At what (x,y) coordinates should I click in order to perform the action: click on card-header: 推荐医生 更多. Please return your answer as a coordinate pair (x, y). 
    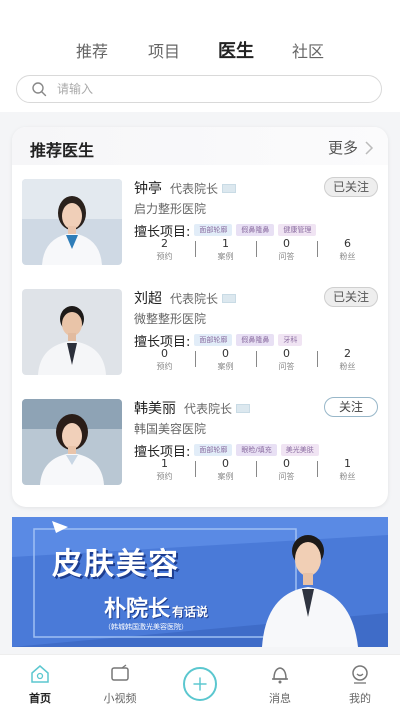
    Looking at the image, I should click on (200, 146).